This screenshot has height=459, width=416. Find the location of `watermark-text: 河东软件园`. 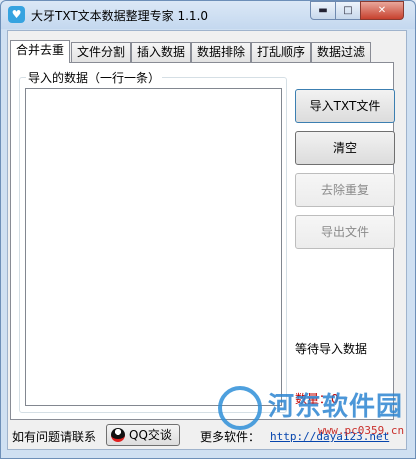

watermark-text: 河东软件园 is located at coordinates (336, 407).